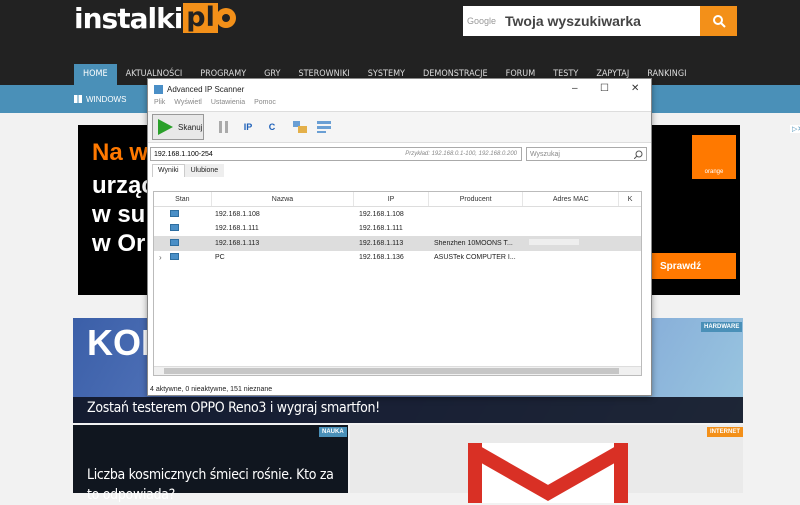 The width and height of the screenshot is (800, 505). I want to click on results-search-input: Wyszukaj, so click(586, 154).